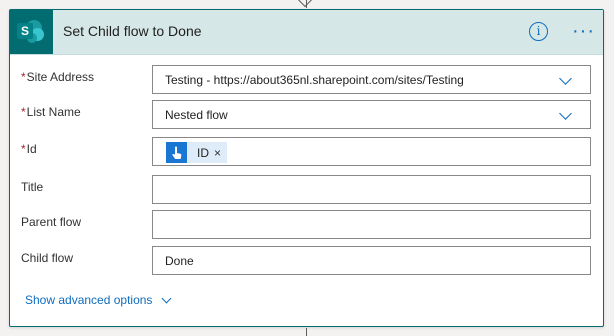  I want to click on remove-token-icon: ×, so click(220, 153).